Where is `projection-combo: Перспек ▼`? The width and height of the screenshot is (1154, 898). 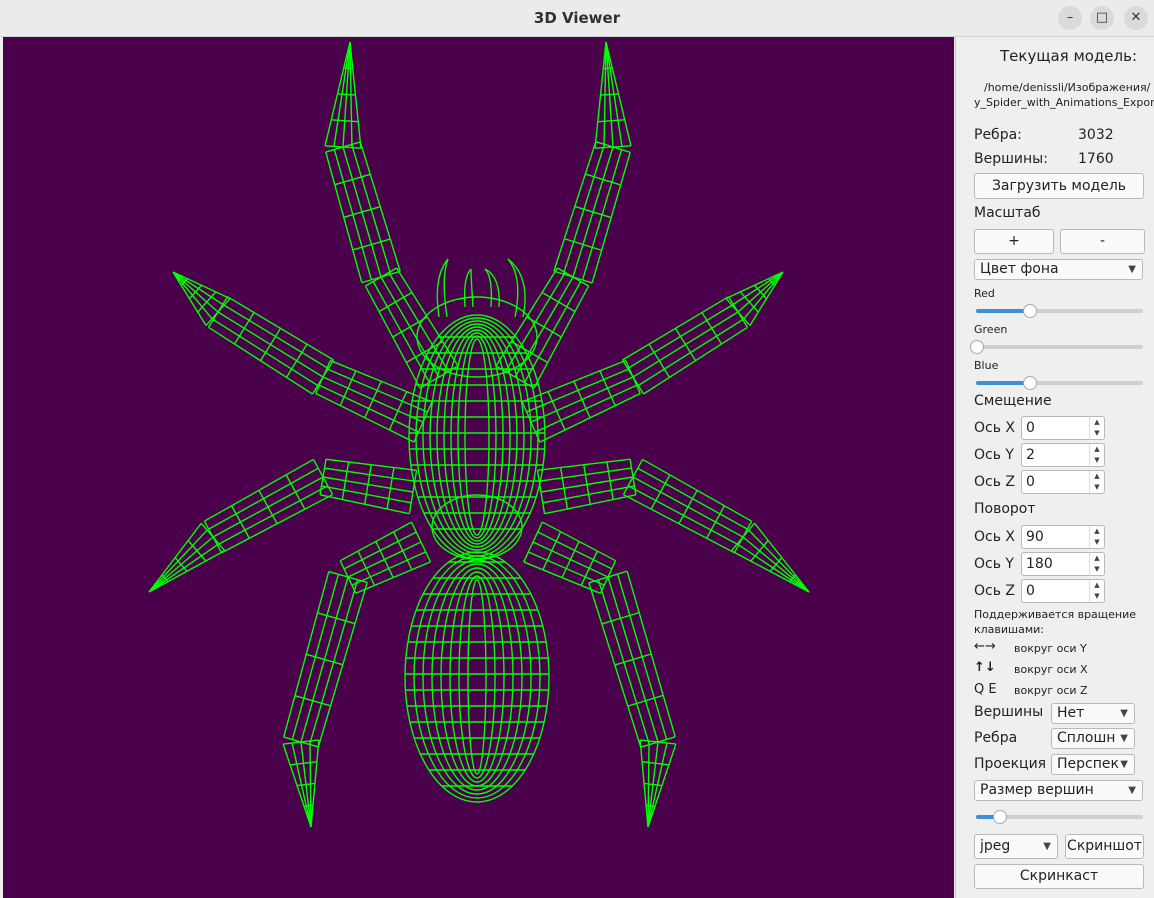
projection-combo: Перспек ▼ is located at coordinates (1093, 764).